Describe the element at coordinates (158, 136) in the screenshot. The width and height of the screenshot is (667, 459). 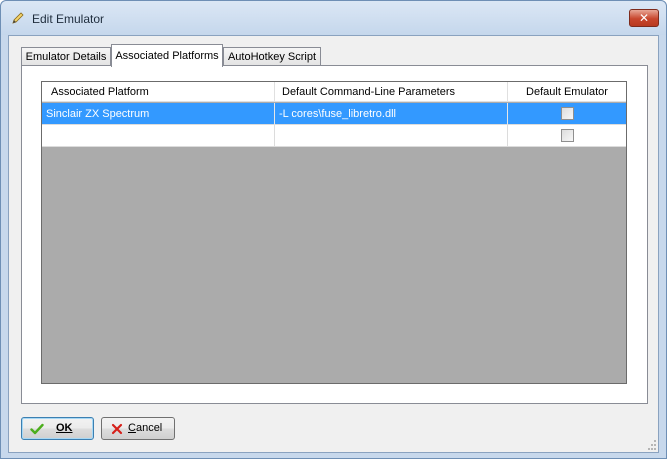
I see `platform-cell` at that location.